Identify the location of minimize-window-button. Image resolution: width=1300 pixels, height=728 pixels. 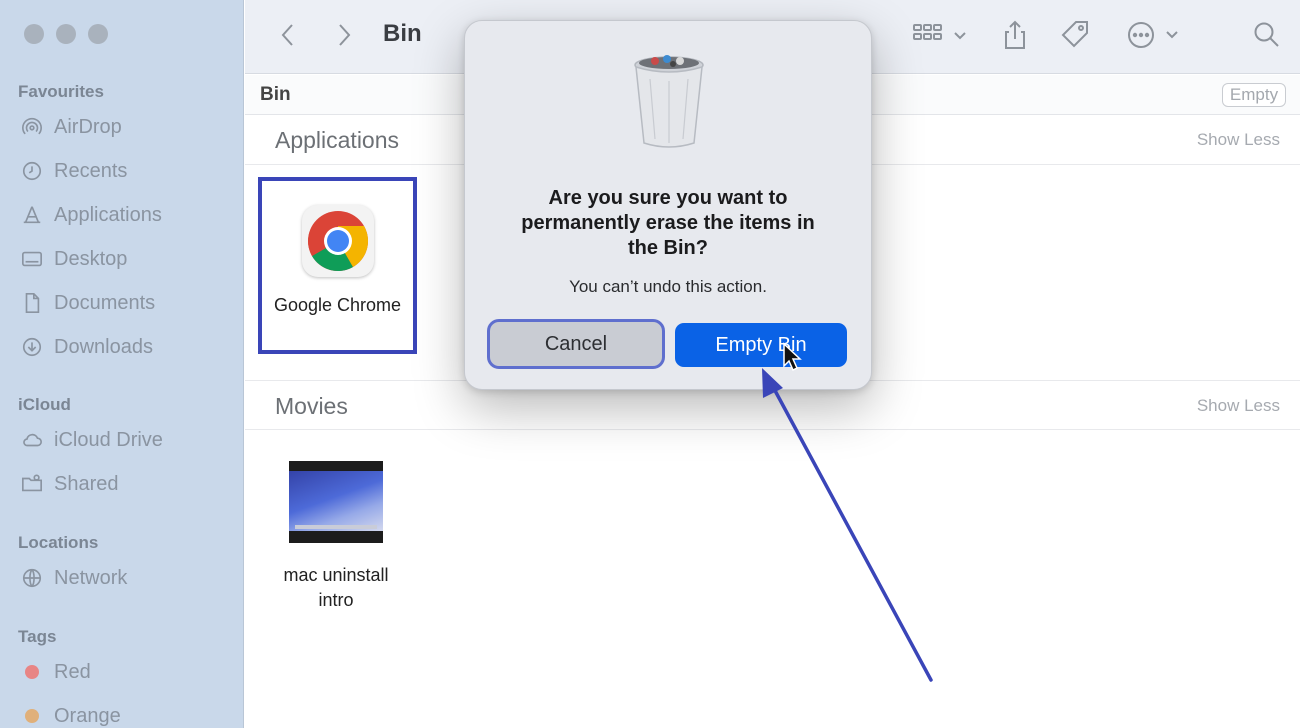
(66, 34).